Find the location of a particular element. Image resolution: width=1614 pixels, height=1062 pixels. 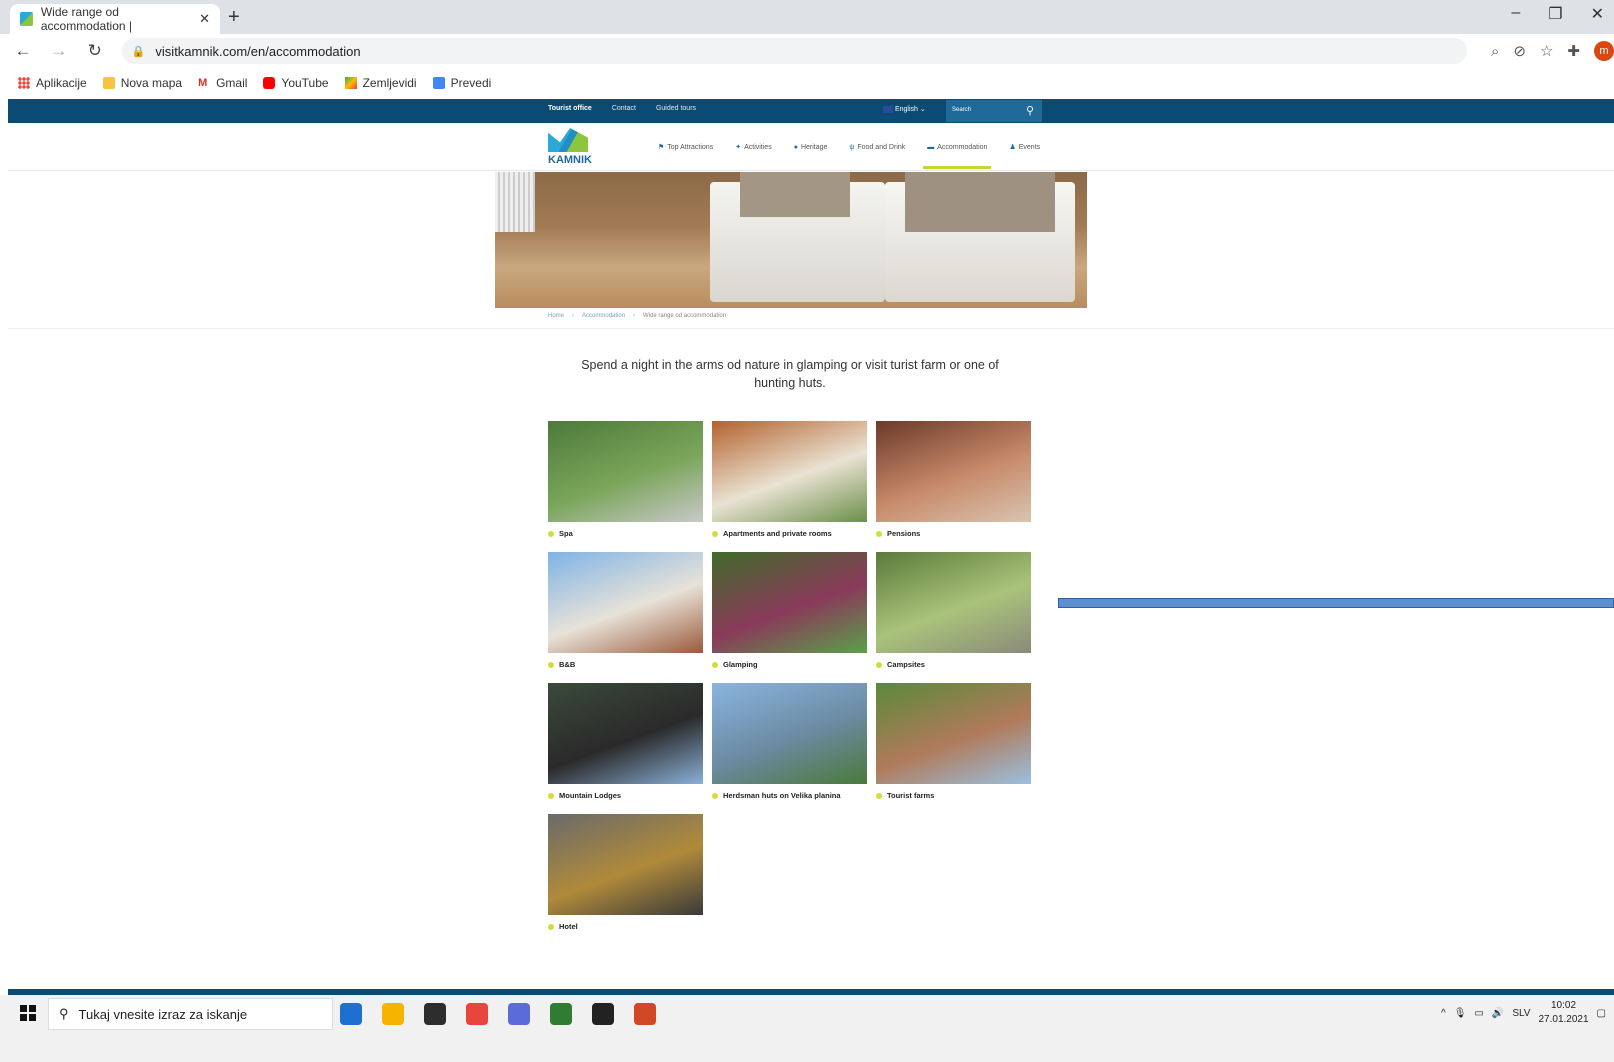

bookmark-folder: Nova mapa is located at coordinates (142, 83).